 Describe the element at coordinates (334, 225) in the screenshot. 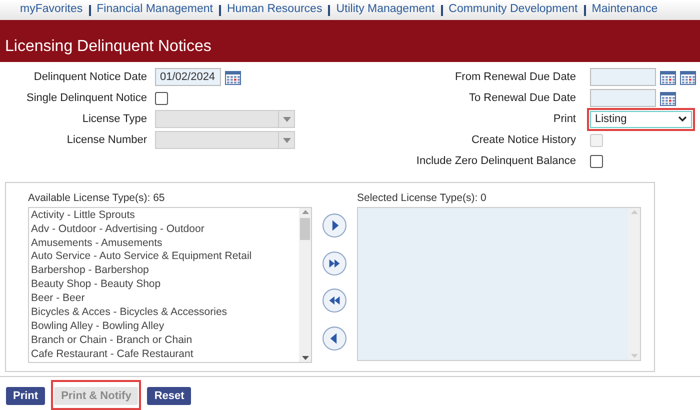

I see `move-right-icon` at that location.